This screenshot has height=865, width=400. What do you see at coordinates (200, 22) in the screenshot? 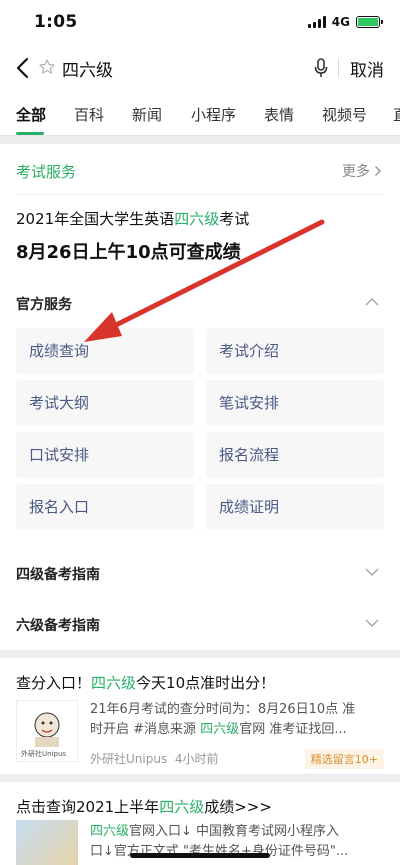
I see `status-bar: 1:05 4G` at bounding box center [200, 22].